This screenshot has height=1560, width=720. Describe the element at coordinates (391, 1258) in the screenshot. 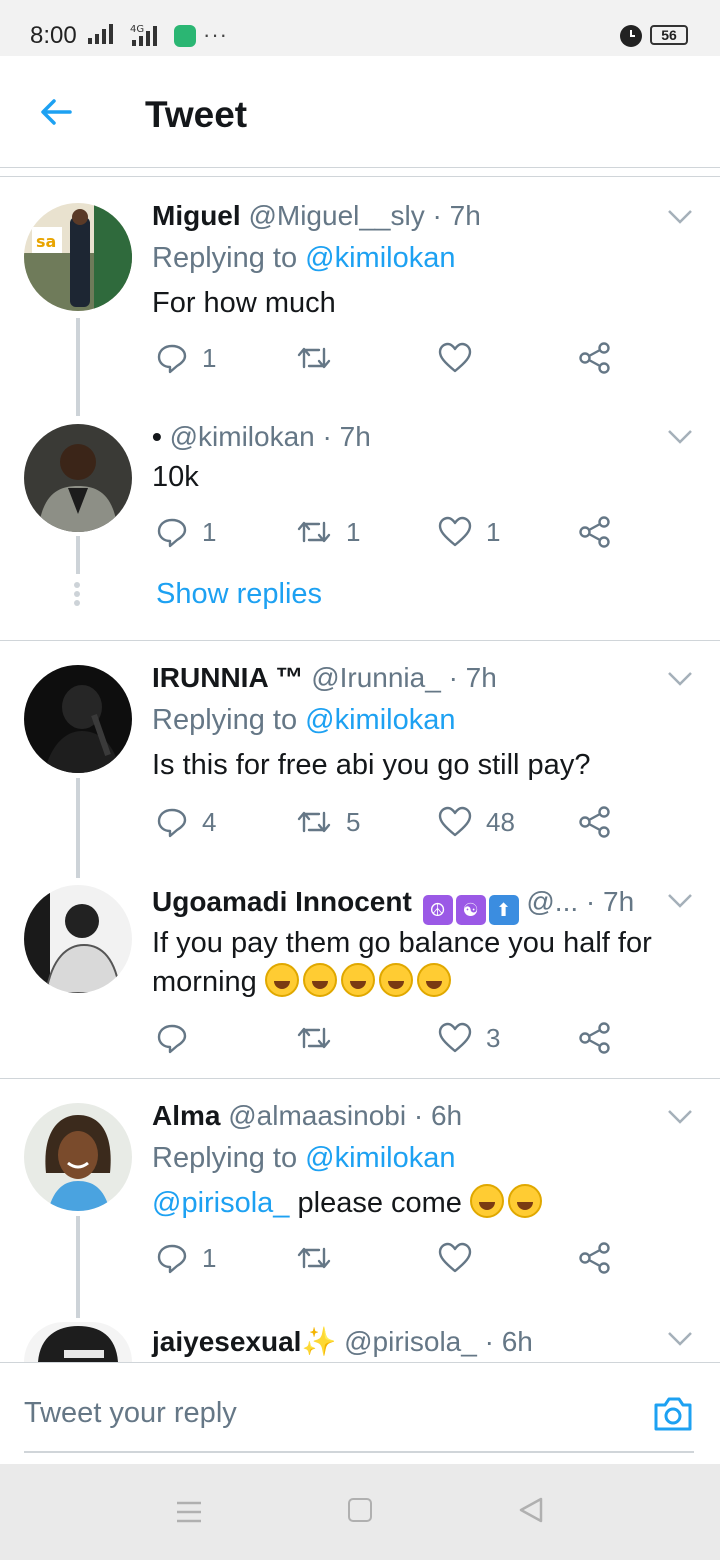

I see `tweet-actions: 1` at that location.